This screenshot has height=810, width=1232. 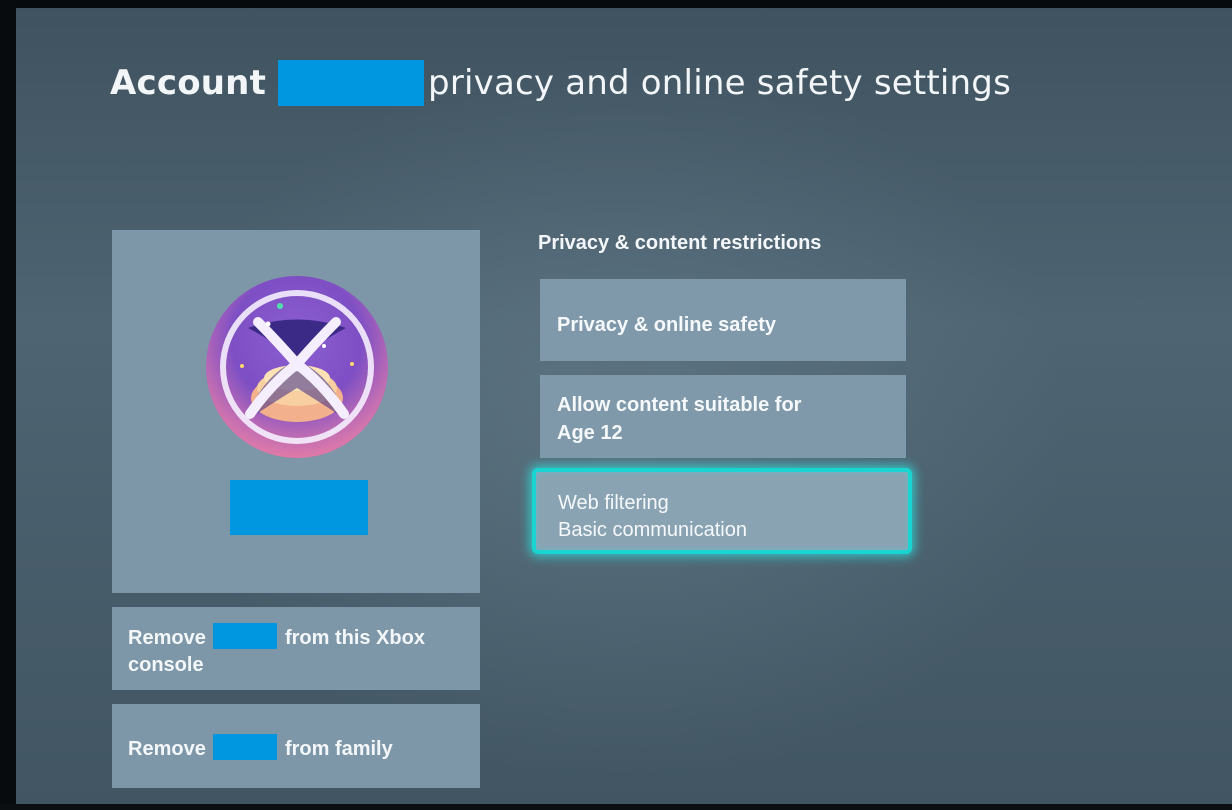 I want to click on tile-title: Privacy & online safety, so click(x=666, y=325).